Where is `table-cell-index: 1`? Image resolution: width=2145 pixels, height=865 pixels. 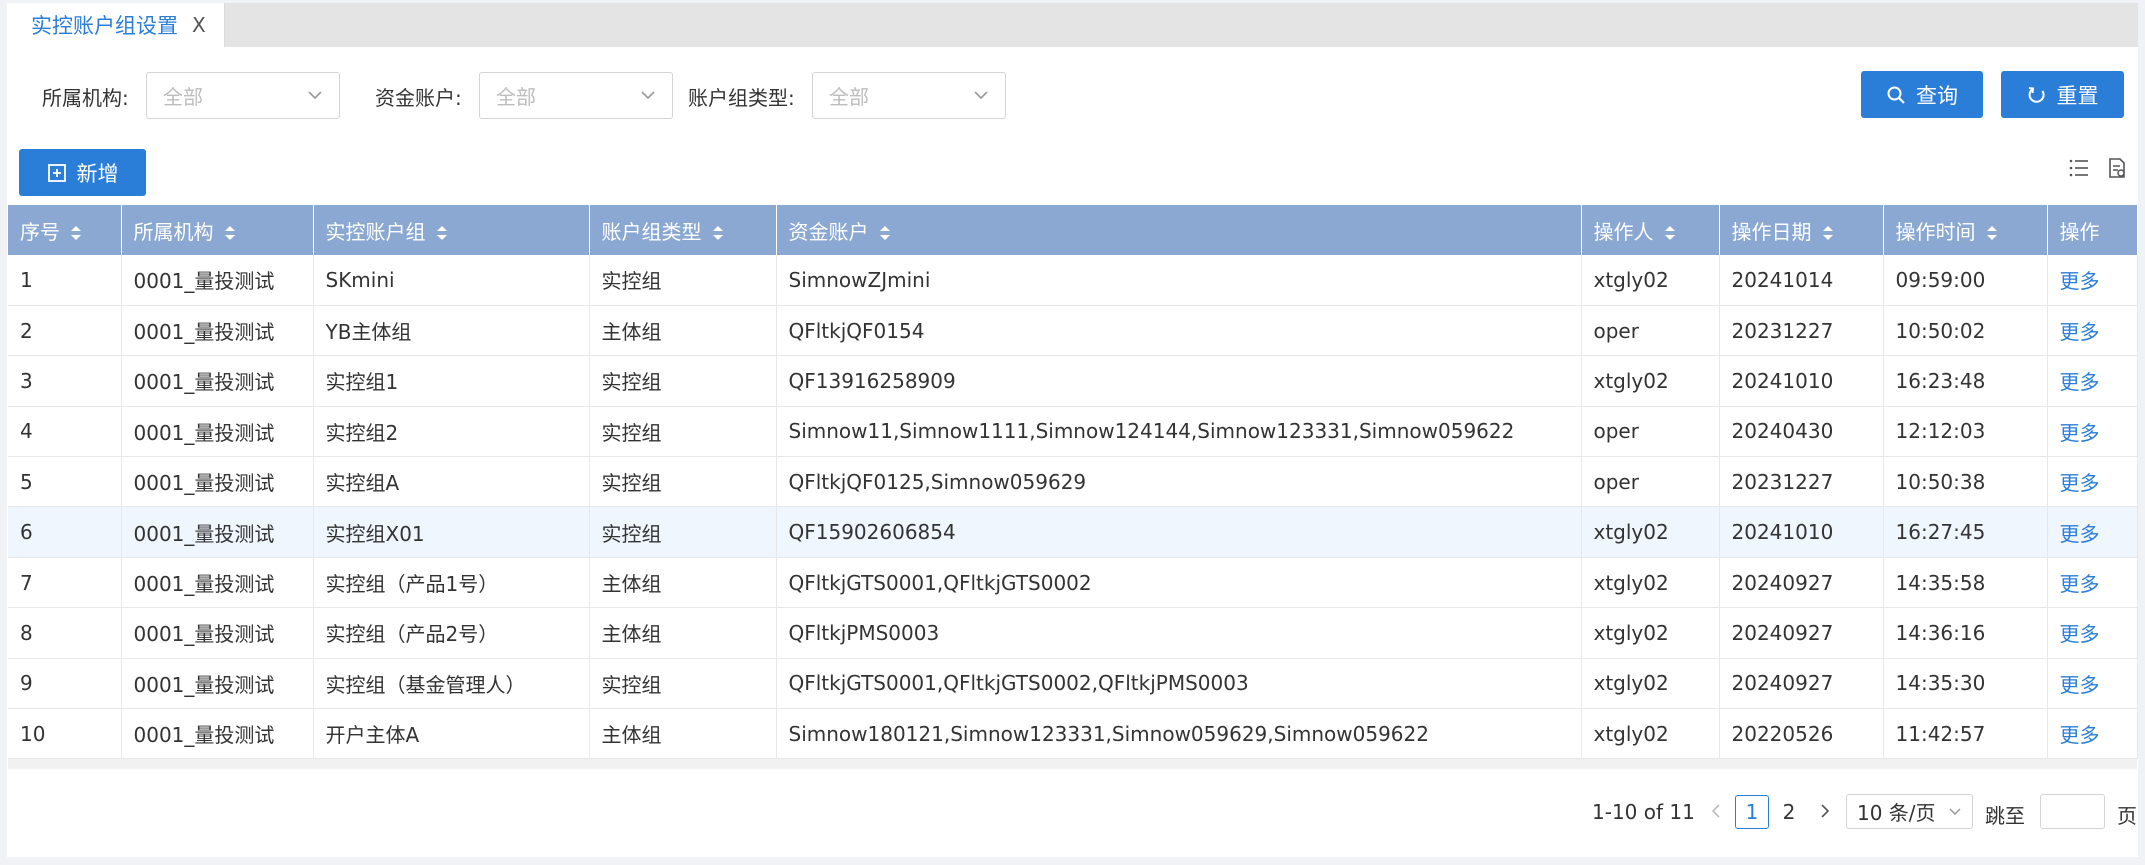 table-cell-index: 1 is located at coordinates (65, 280).